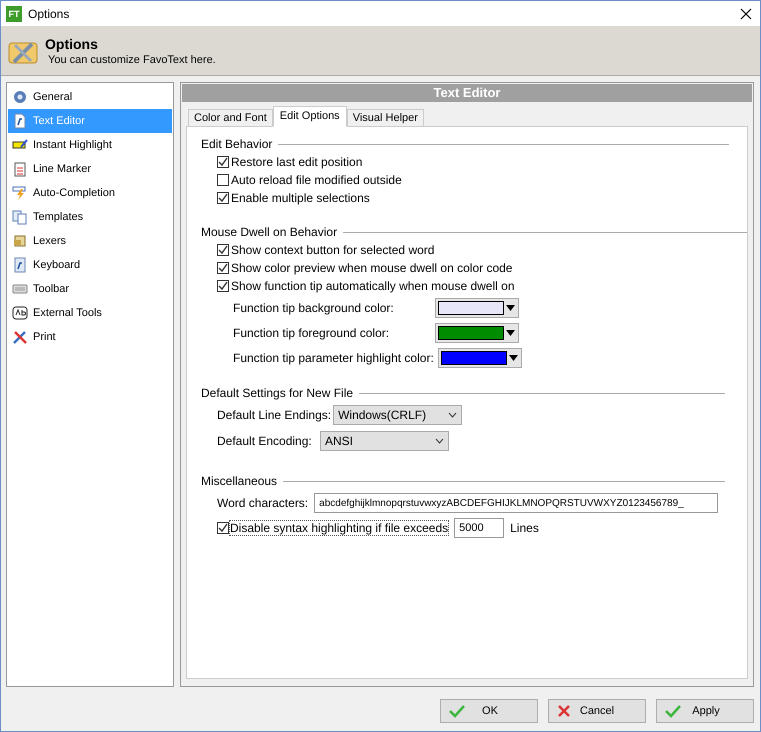  Describe the element at coordinates (269, 232) in the screenshot. I see `group-title: Mouse Dwell on Behavior` at that location.